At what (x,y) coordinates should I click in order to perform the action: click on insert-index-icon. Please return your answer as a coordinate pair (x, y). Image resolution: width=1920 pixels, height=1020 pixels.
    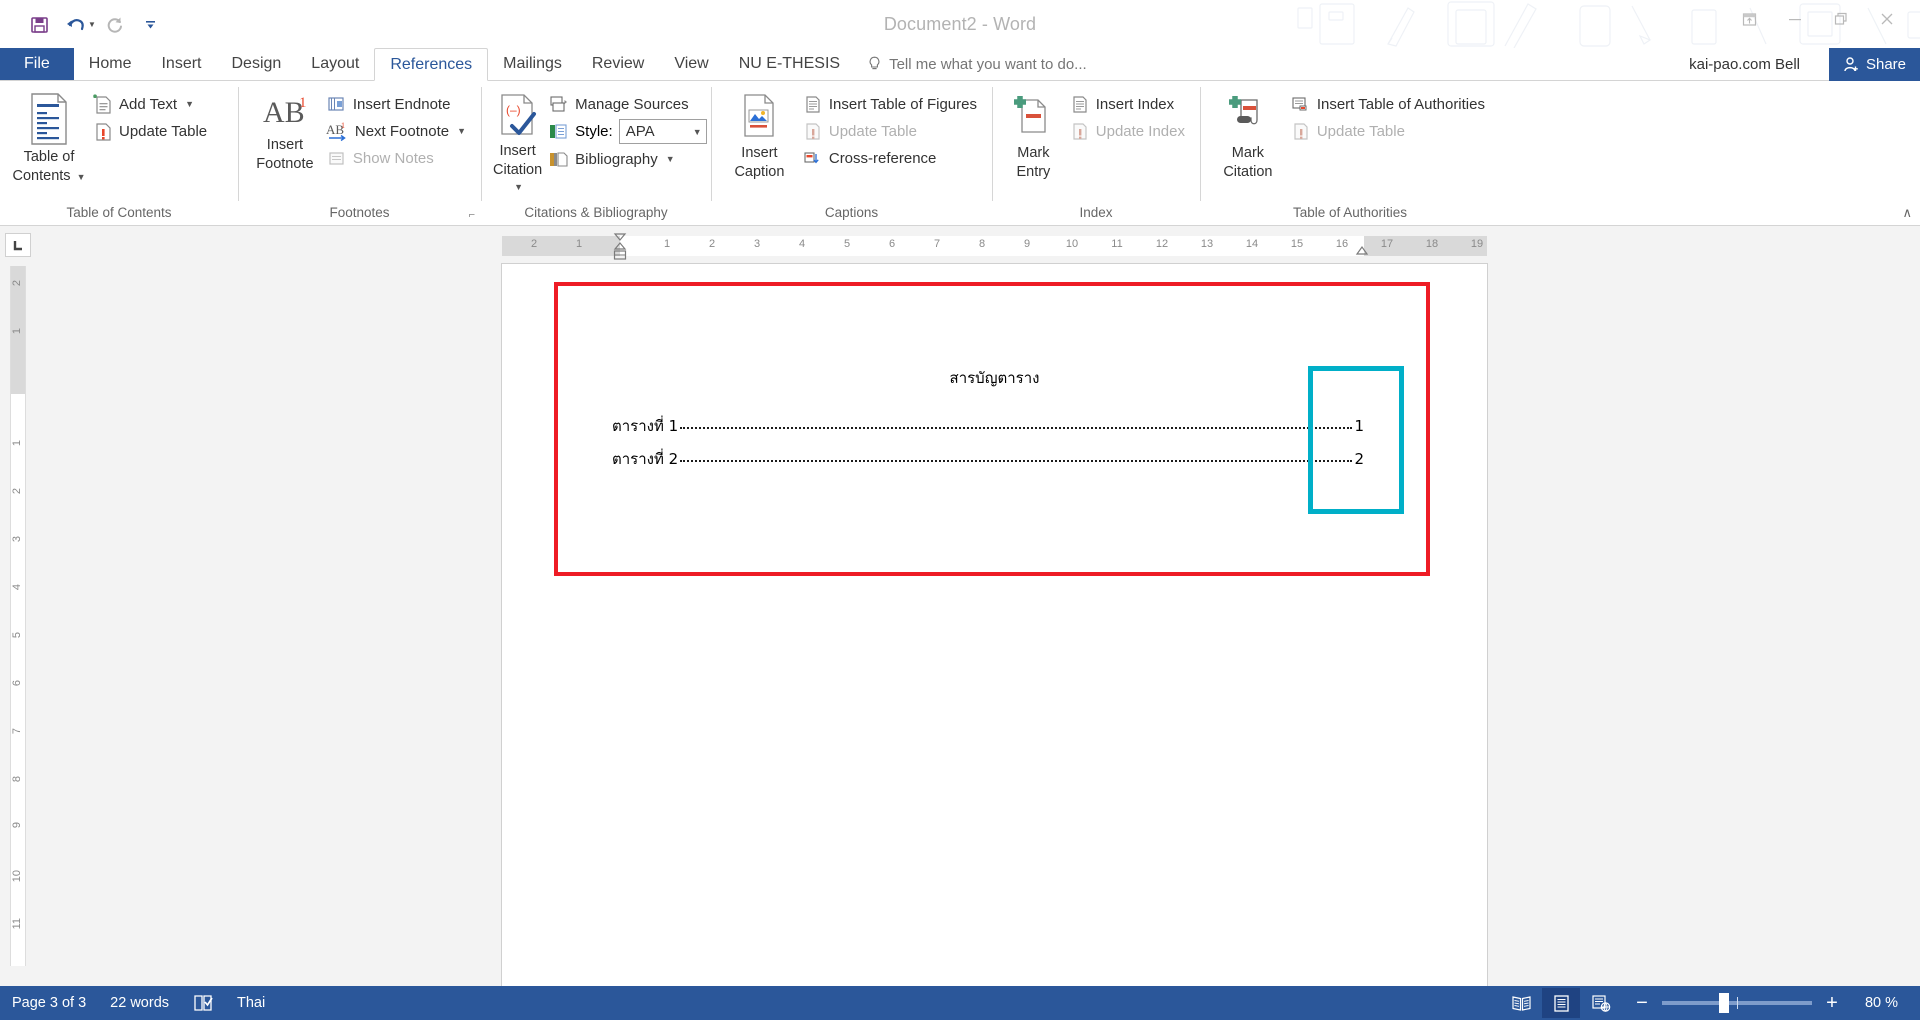
    Looking at the image, I should click on (1080, 104).